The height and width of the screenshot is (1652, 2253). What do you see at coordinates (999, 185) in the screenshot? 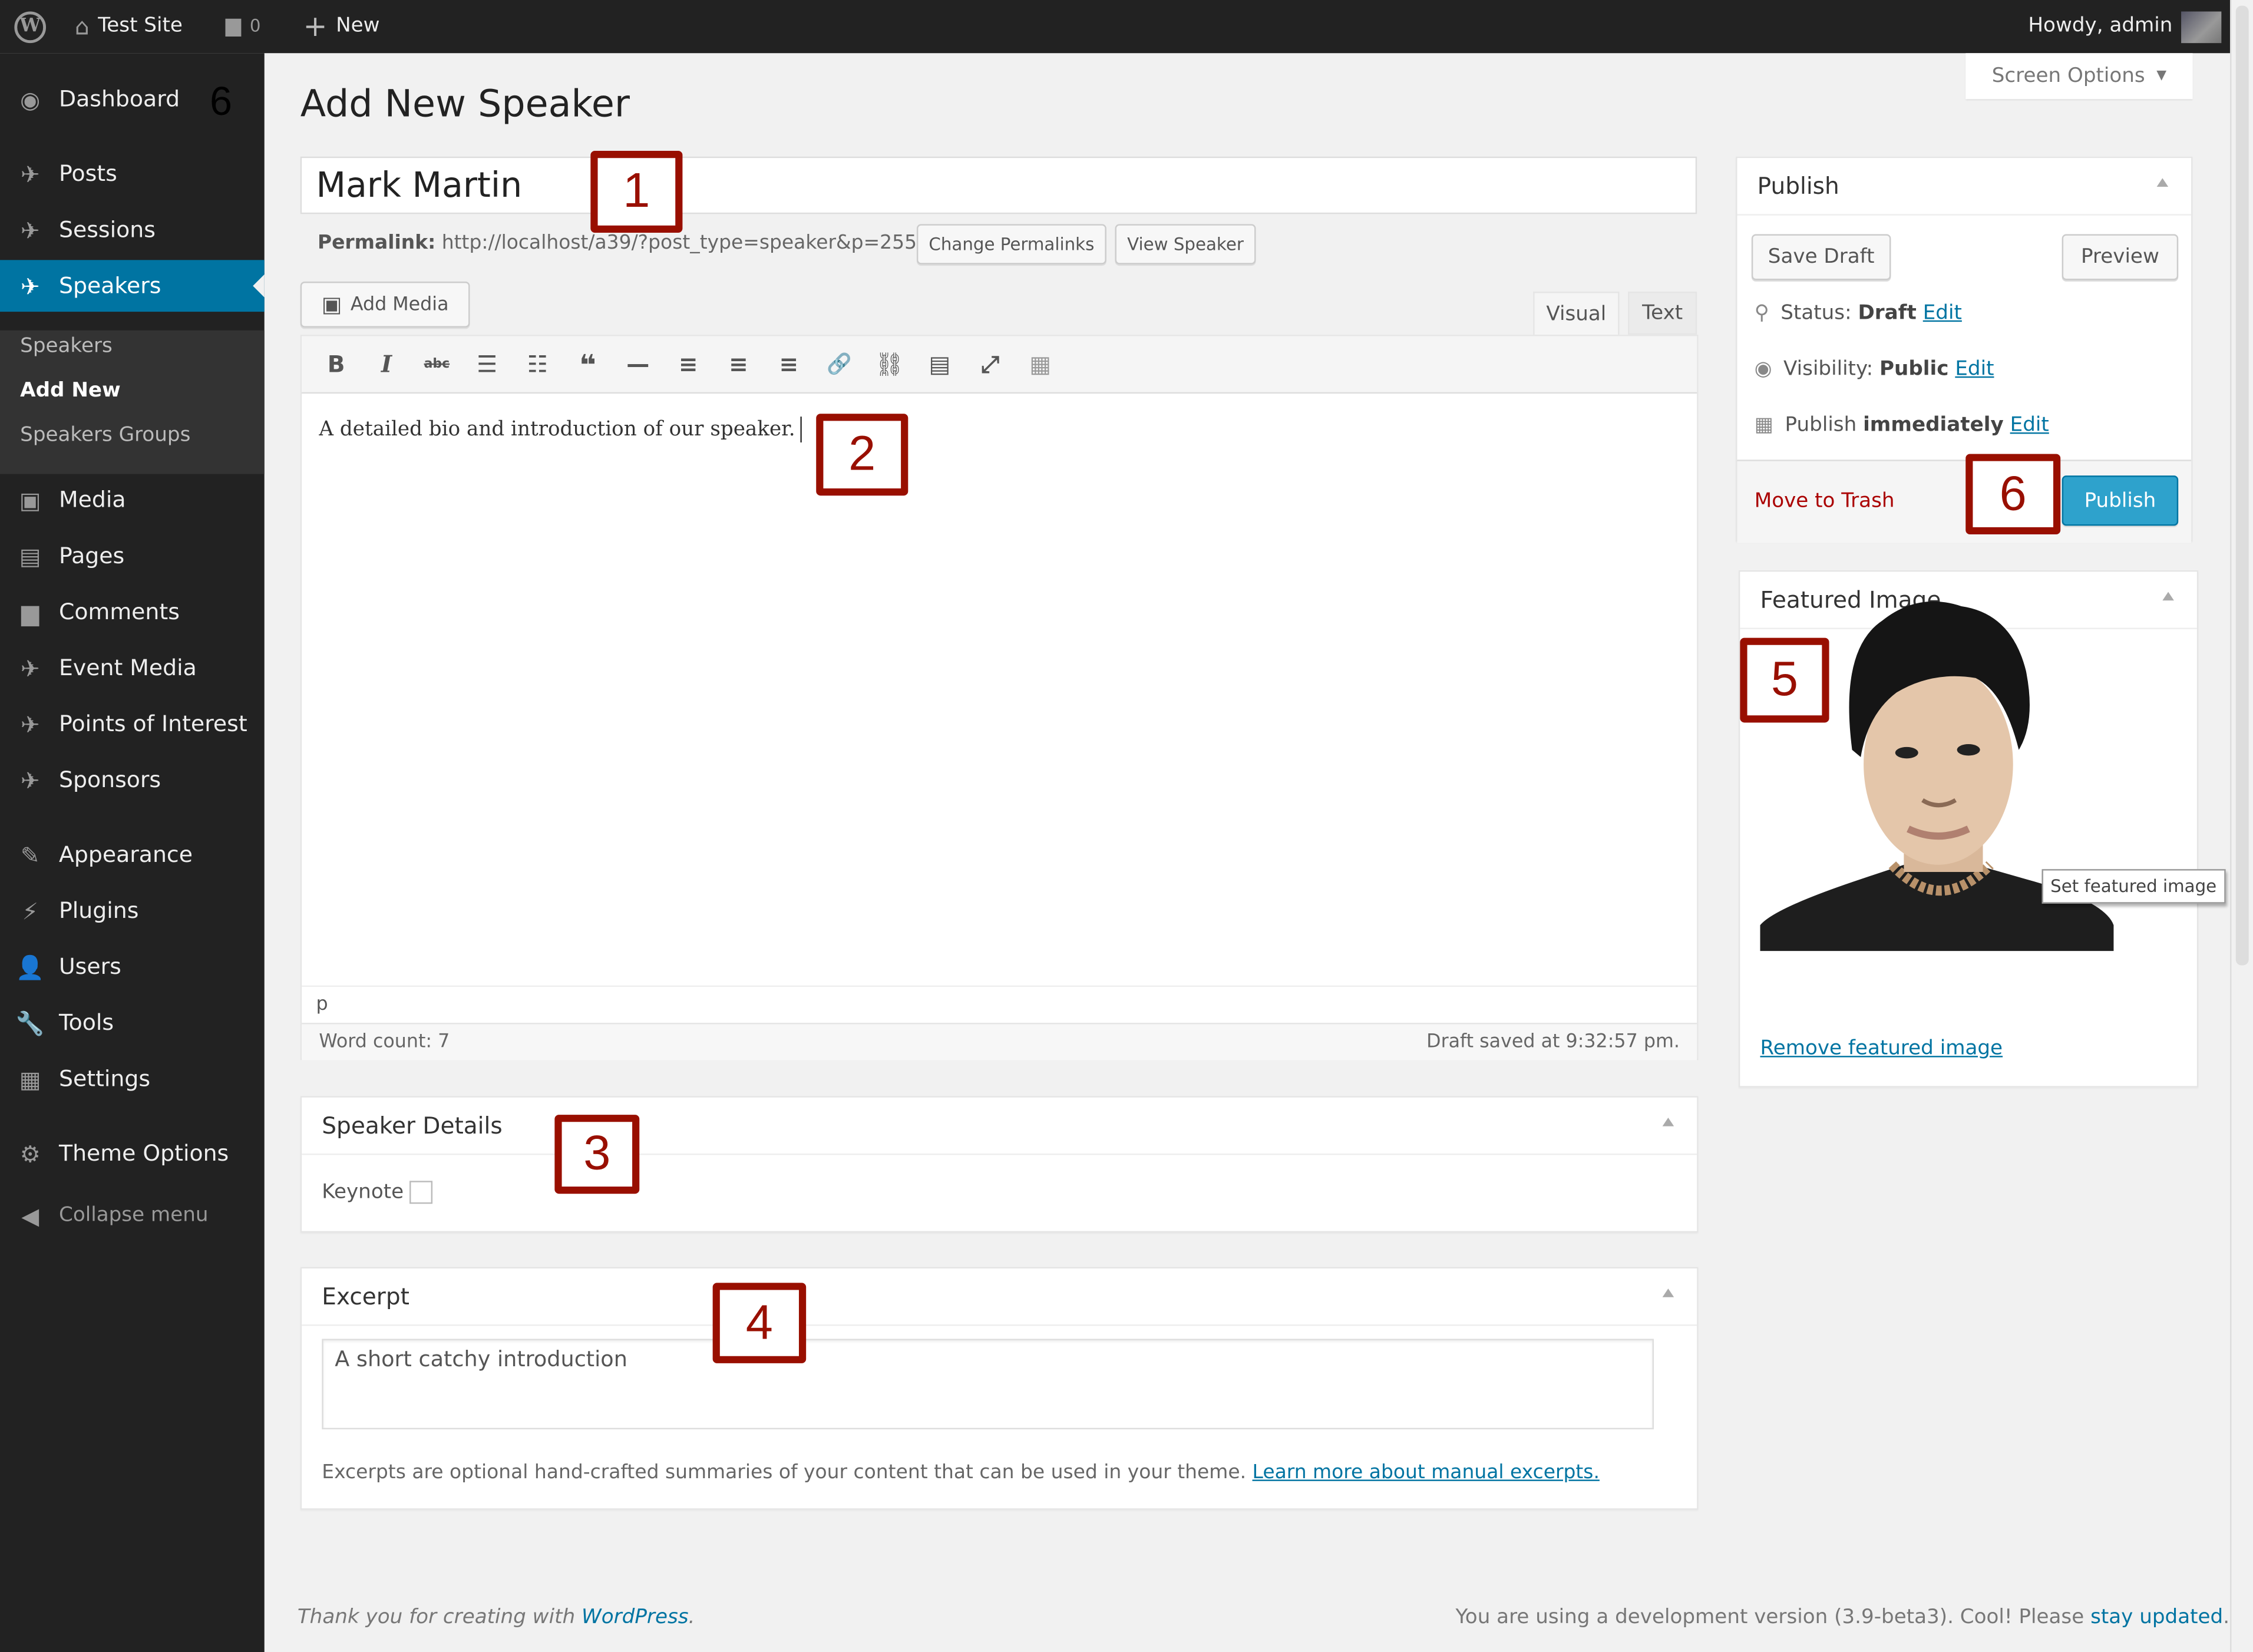
I see `post-title-input: Mark Martin` at bounding box center [999, 185].